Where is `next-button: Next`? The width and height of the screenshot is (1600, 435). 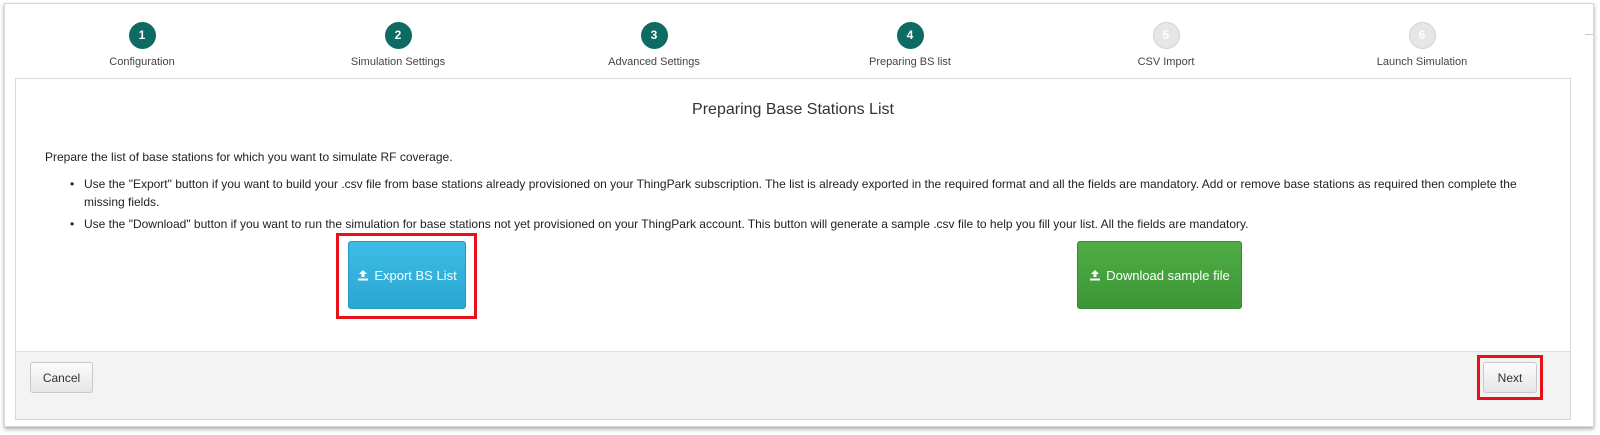 next-button: Next is located at coordinates (1510, 377).